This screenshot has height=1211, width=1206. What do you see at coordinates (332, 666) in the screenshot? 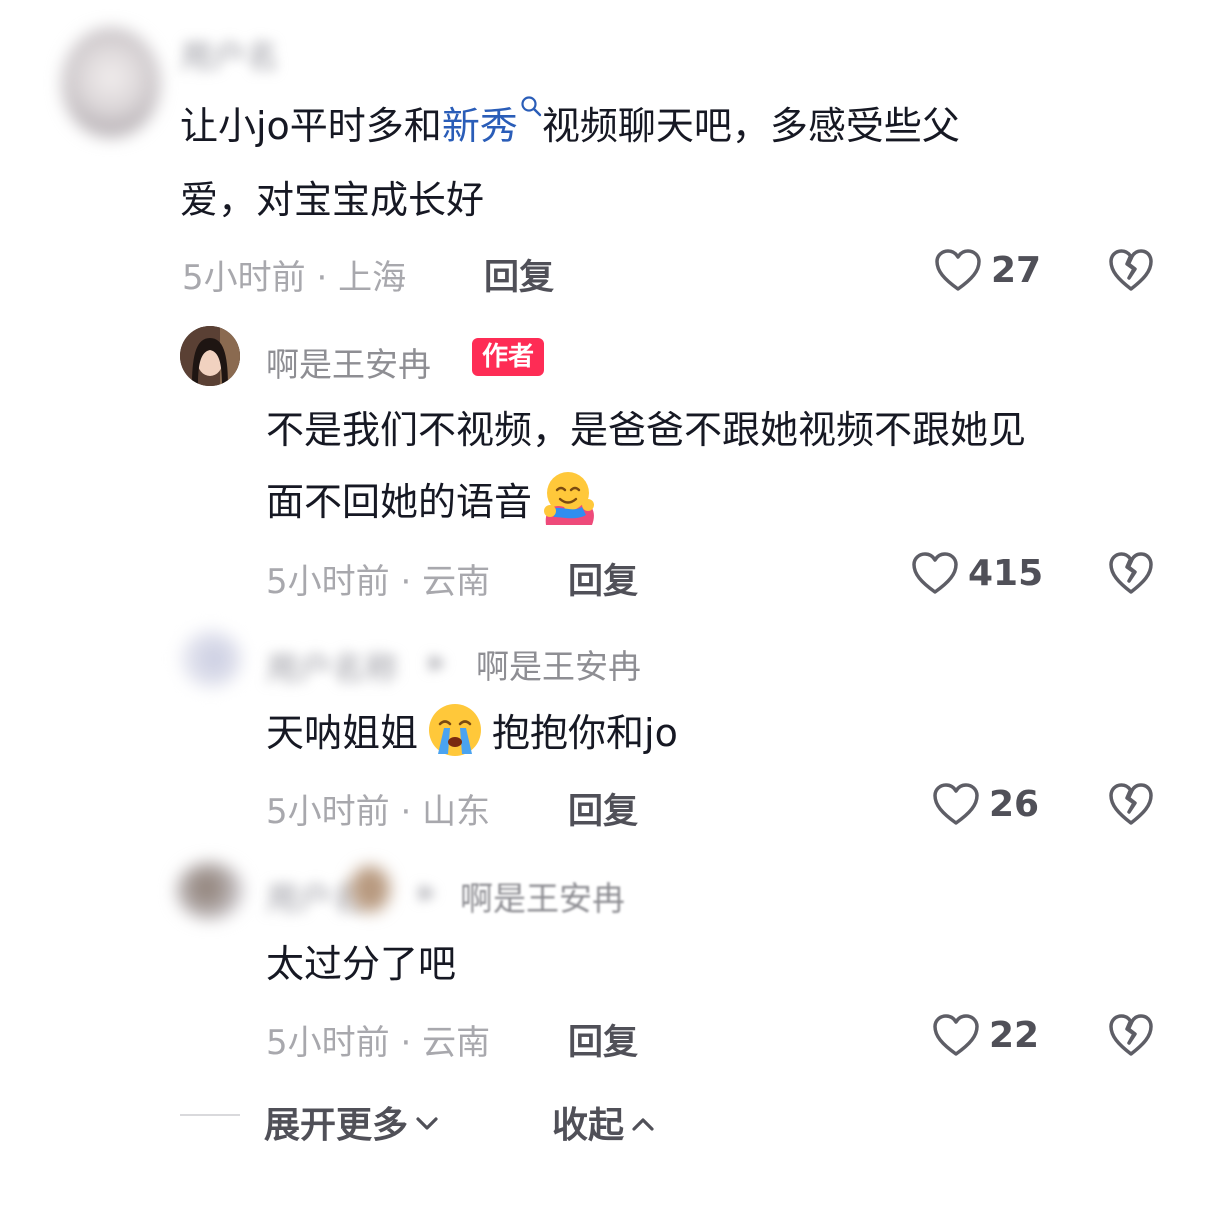
I see `comment-username: 用户名称` at bounding box center [332, 666].